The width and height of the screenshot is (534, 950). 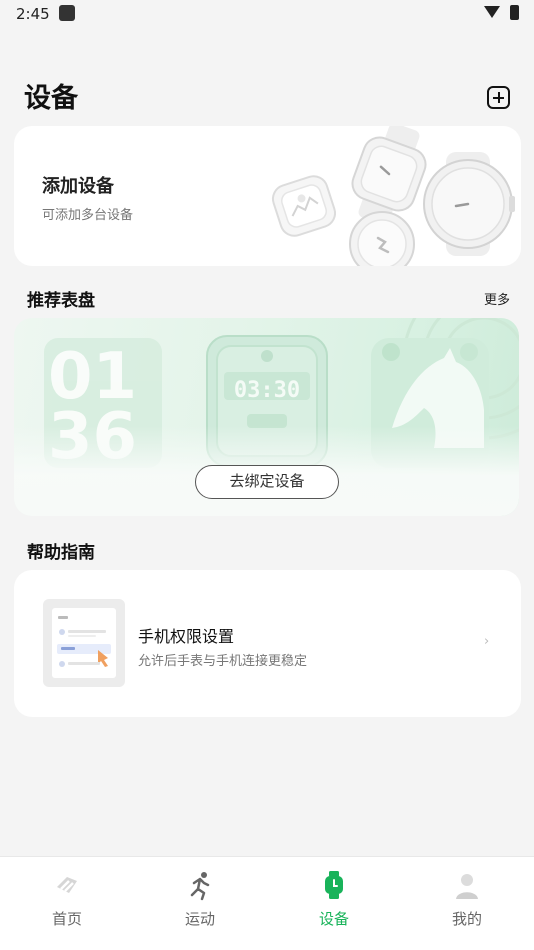 What do you see at coordinates (466, 919) in the screenshot?
I see `nav-label-profile: 我的` at bounding box center [466, 919].